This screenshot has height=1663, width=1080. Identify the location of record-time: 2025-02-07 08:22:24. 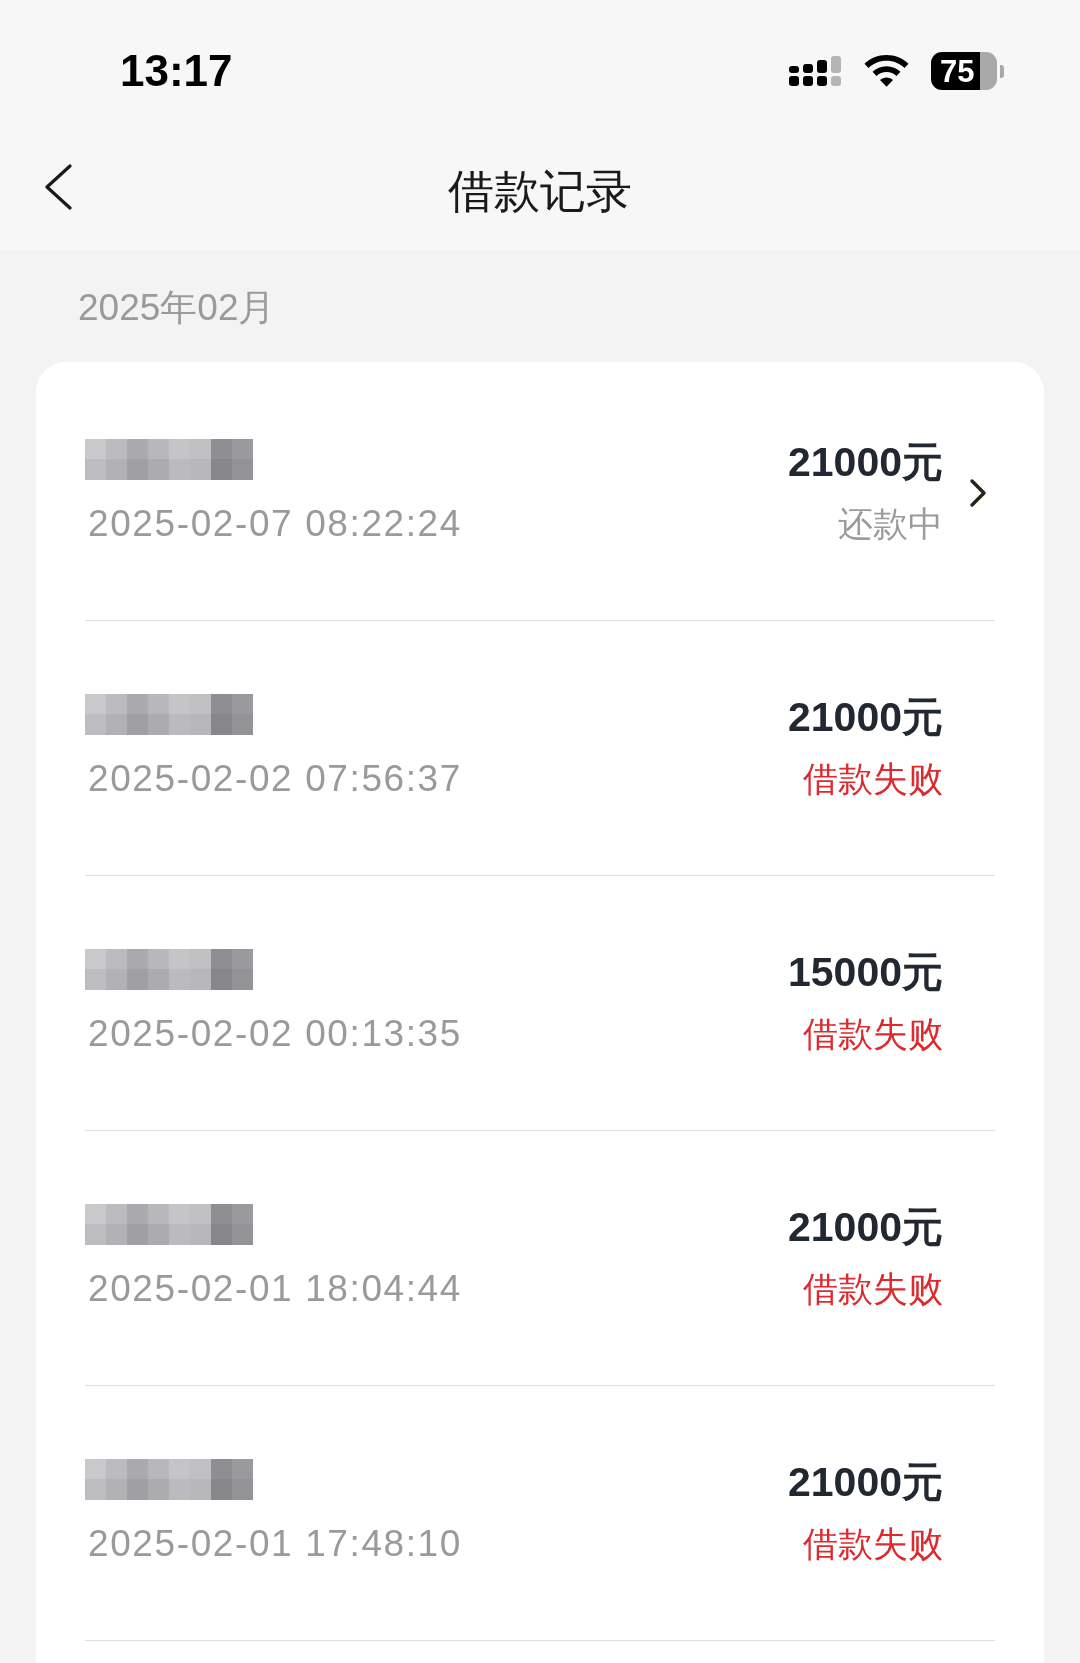
(274, 523).